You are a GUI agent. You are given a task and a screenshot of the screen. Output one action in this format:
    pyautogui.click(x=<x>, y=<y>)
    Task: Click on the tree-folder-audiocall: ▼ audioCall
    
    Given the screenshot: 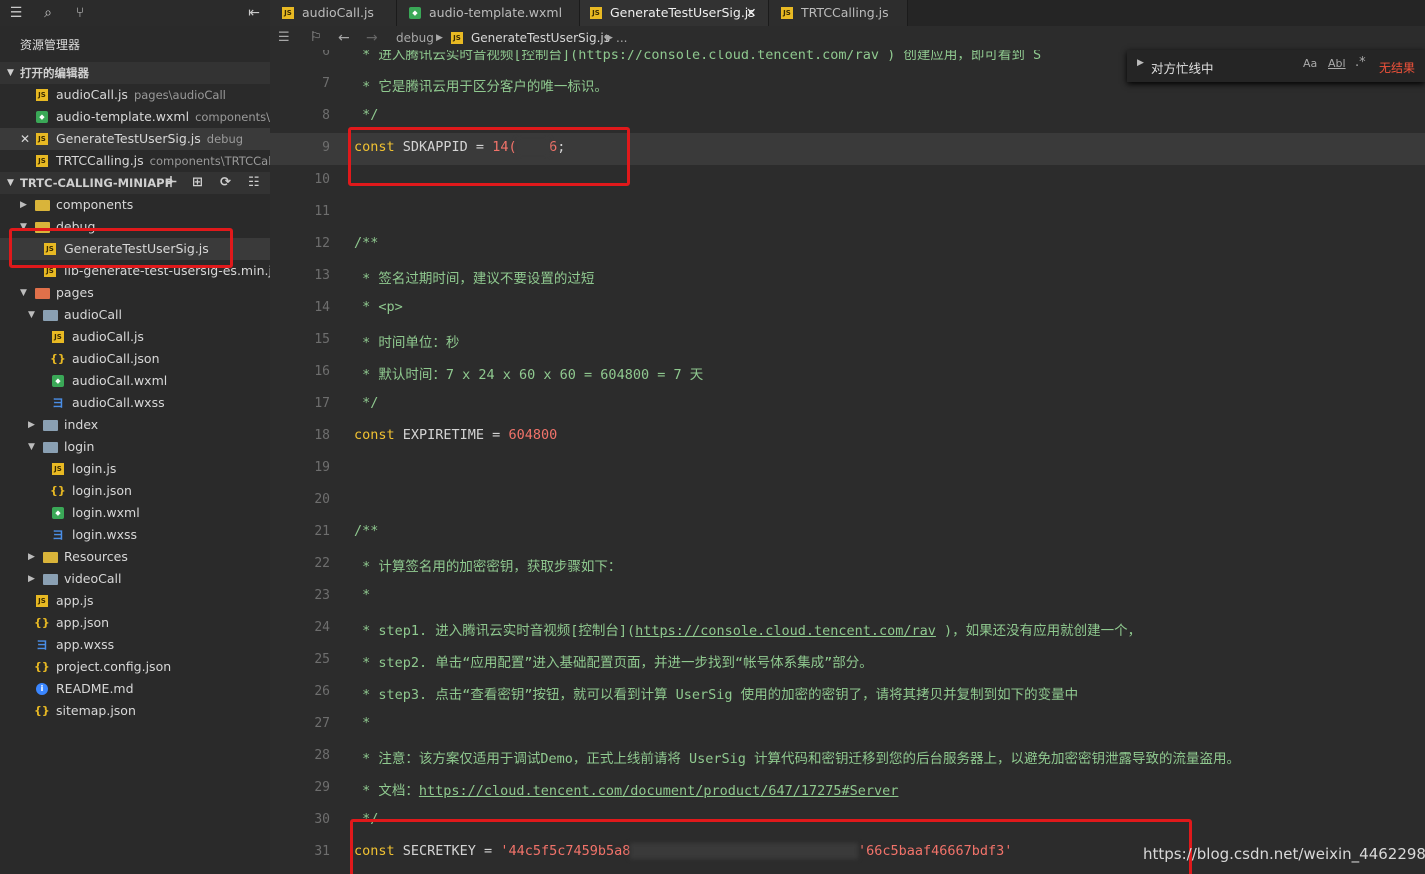 What is the action you would take?
    pyautogui.click(x=135, y=315)
    